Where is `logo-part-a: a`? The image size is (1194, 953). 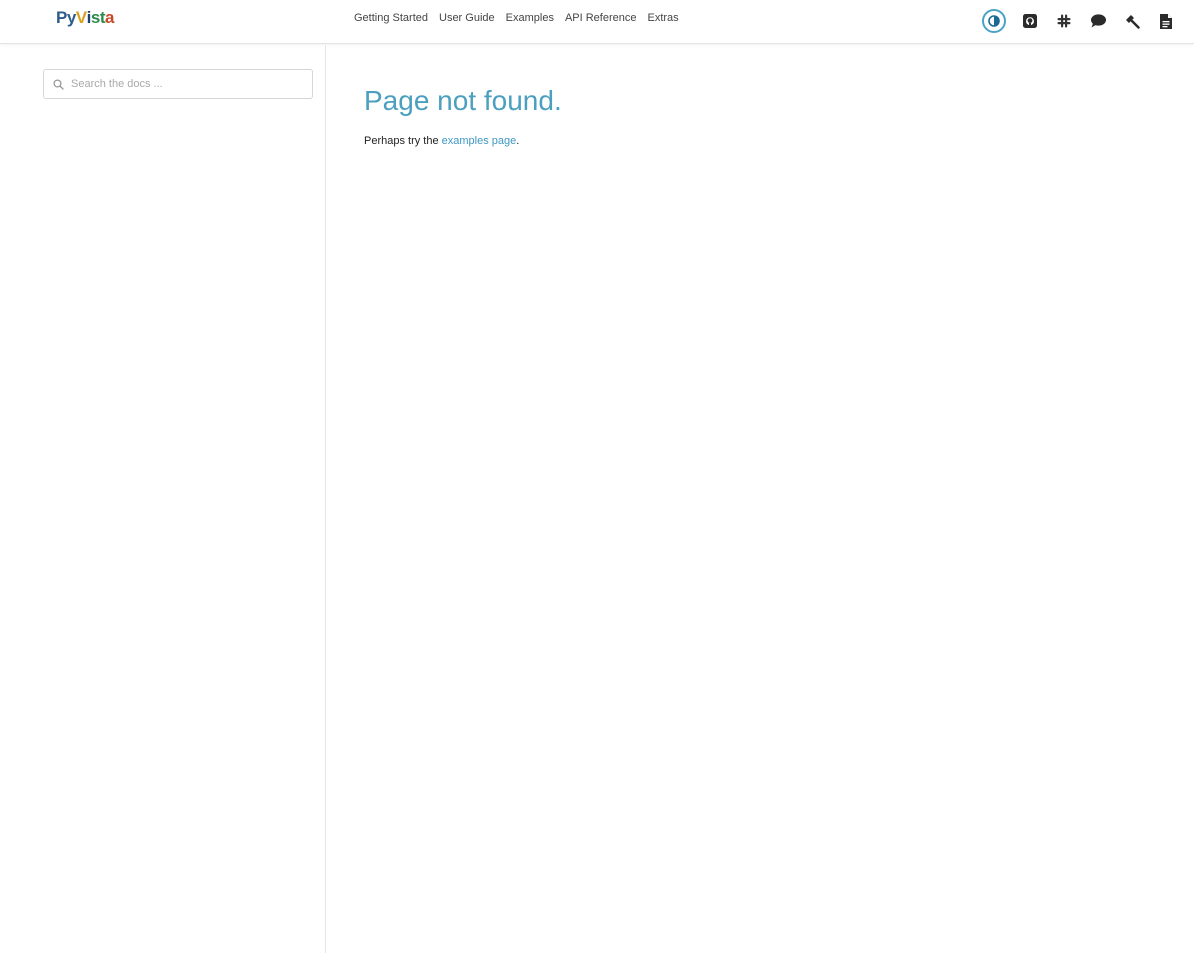 logo-part-a: a is located at coordinates (109, 17).